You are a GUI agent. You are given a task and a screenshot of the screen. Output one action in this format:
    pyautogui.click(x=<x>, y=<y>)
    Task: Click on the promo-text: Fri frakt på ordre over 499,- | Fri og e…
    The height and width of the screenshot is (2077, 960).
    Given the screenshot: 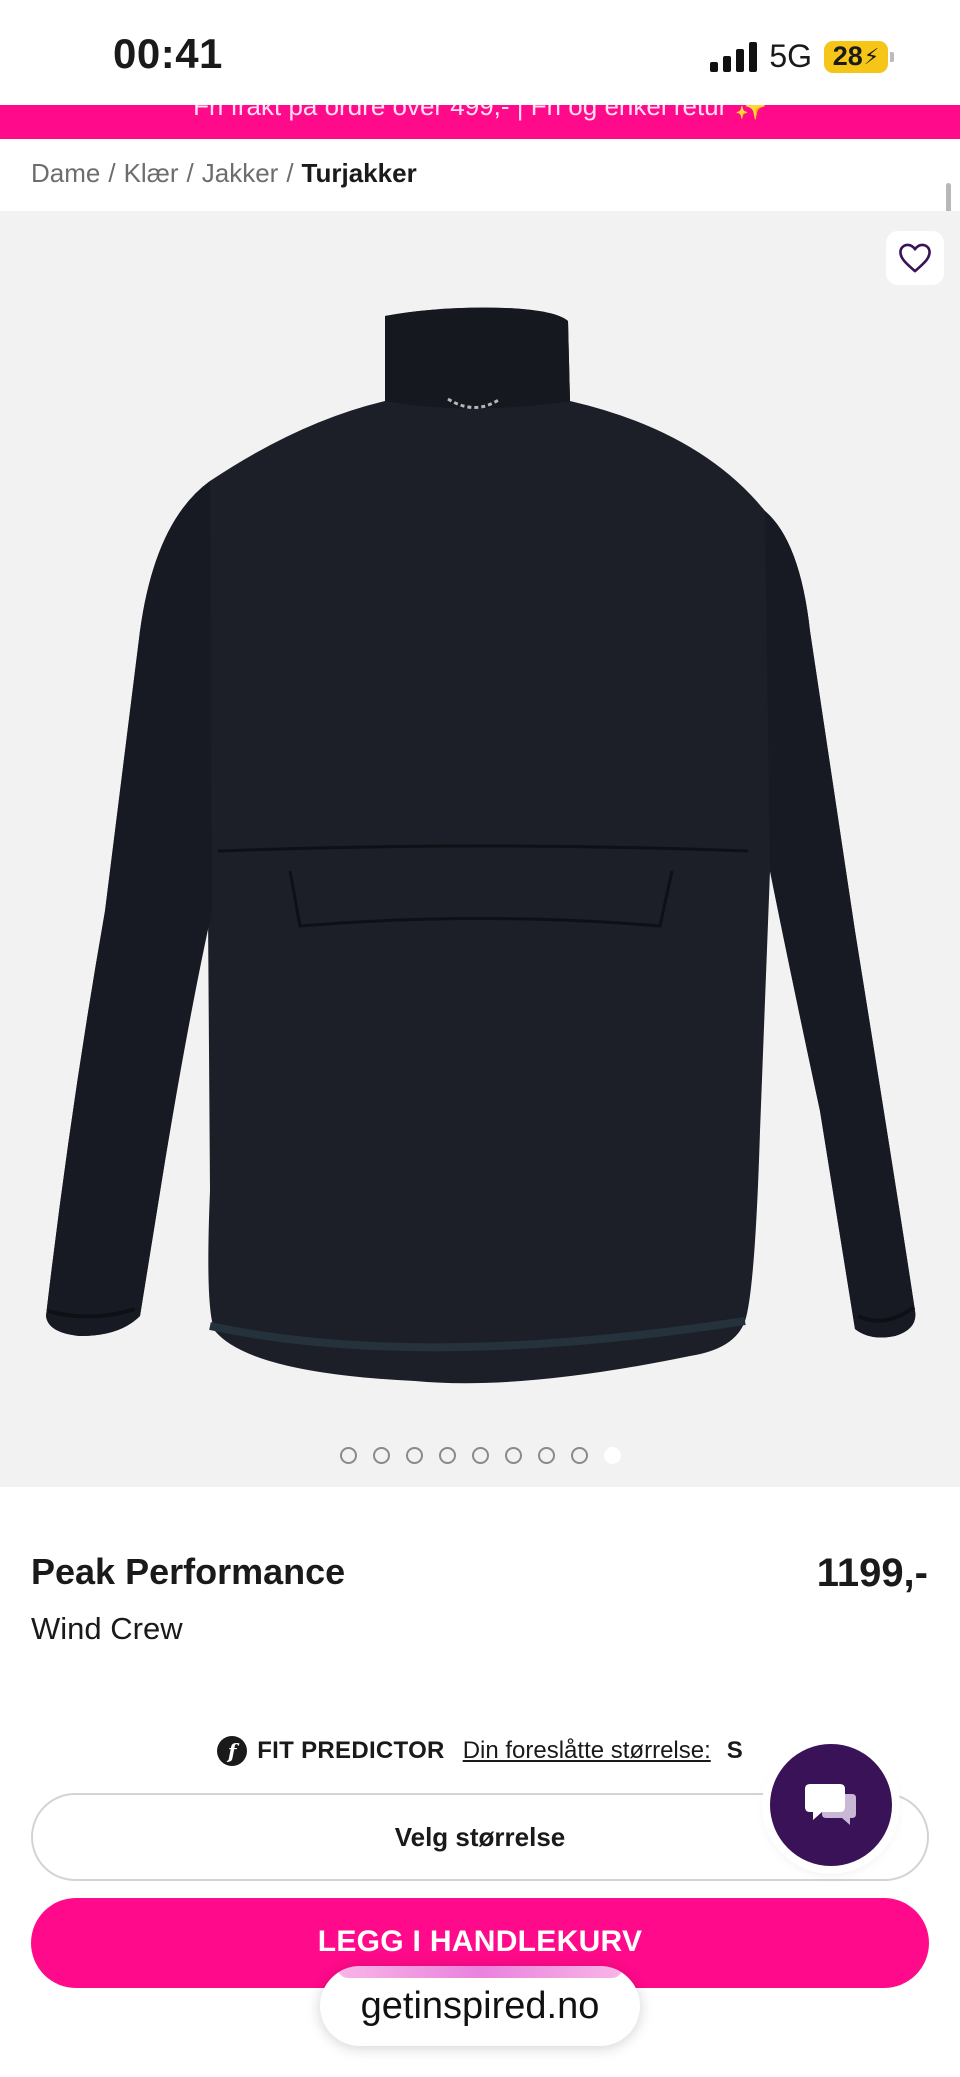 What is the action you would take?
    pyautogui.click(x=480, y=113)
    